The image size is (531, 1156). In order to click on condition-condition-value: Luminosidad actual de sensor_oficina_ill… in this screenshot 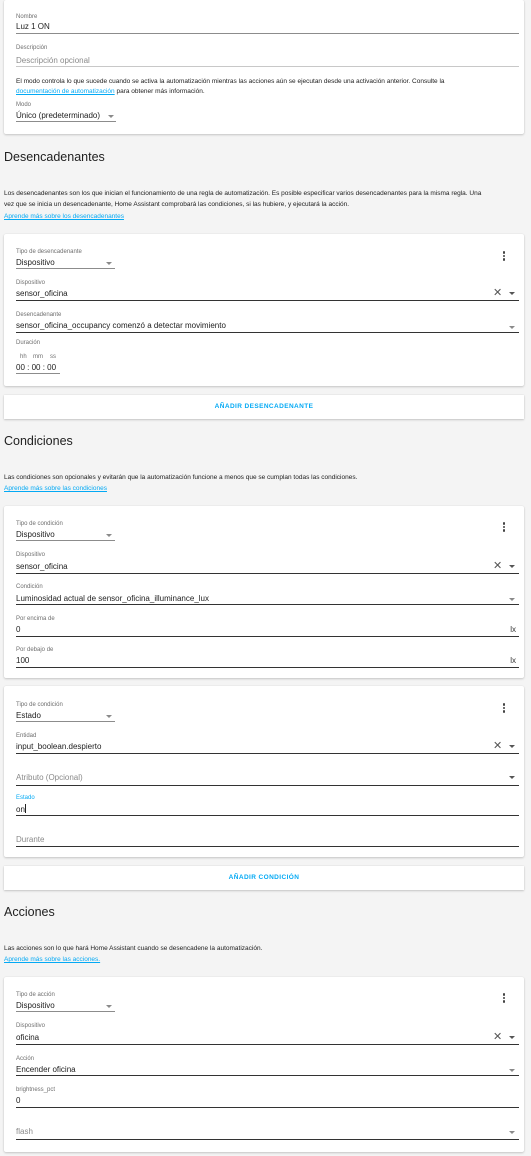, I will do `click(113, 598)`.